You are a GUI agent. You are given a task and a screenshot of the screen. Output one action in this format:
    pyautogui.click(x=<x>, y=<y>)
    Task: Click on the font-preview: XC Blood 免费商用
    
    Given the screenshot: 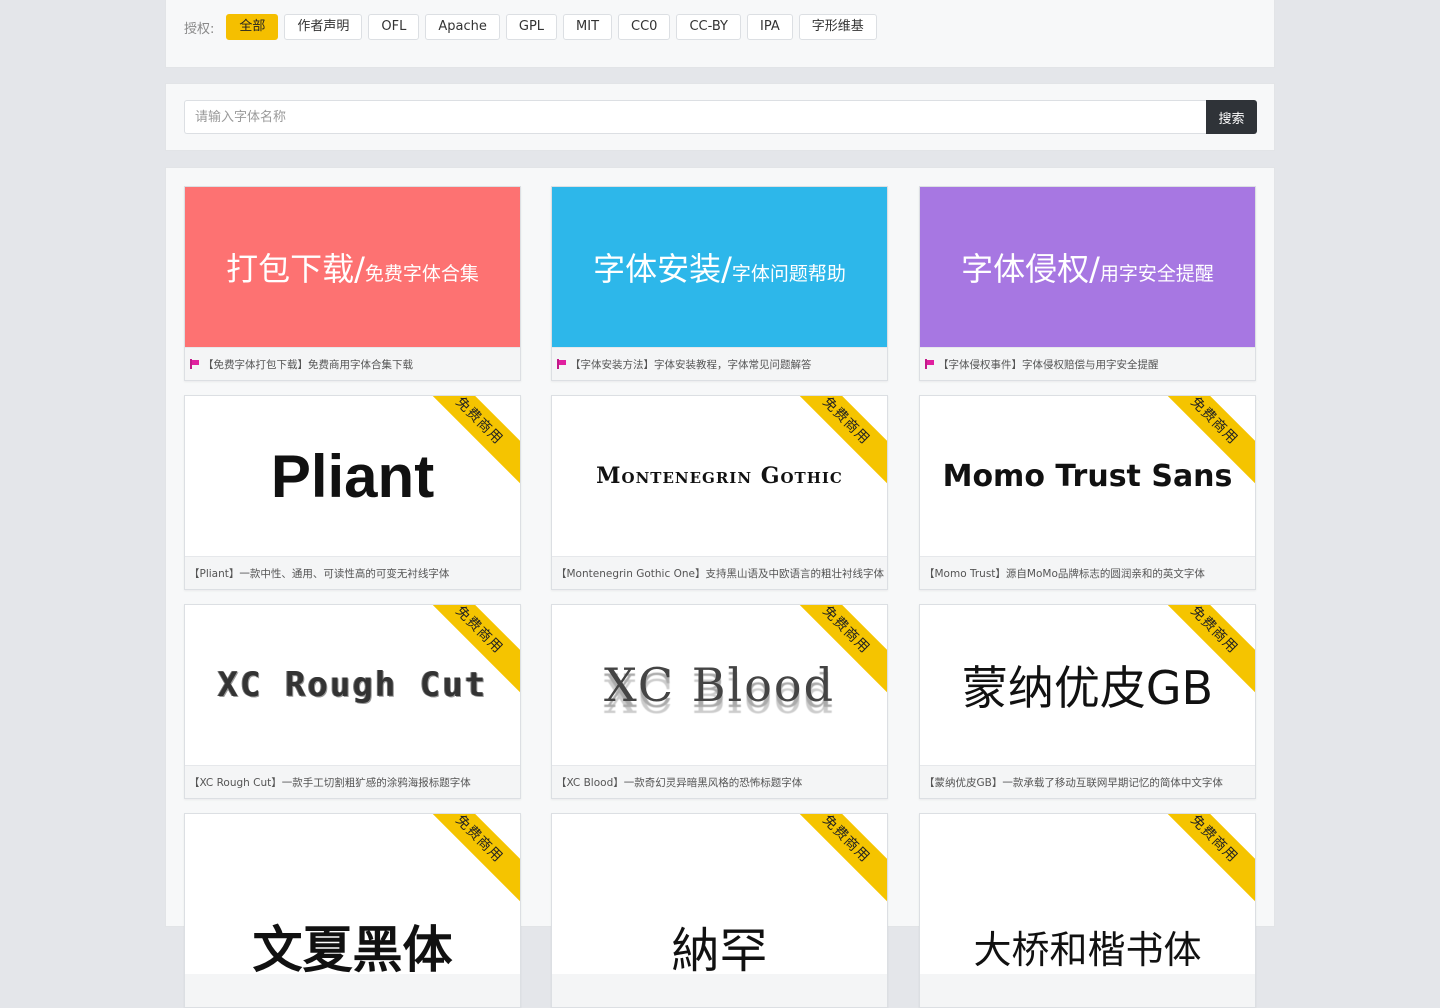 What is the action you would take?
    pyautogui.click(x=719, y=685)
    